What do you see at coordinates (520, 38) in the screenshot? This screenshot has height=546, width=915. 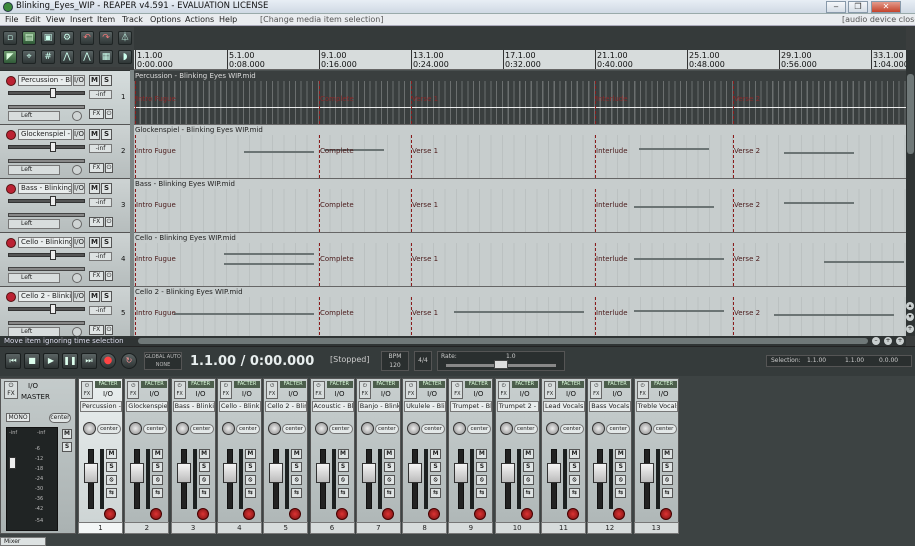 I see `ruler-region-lane` at bounding box center [520, 38].